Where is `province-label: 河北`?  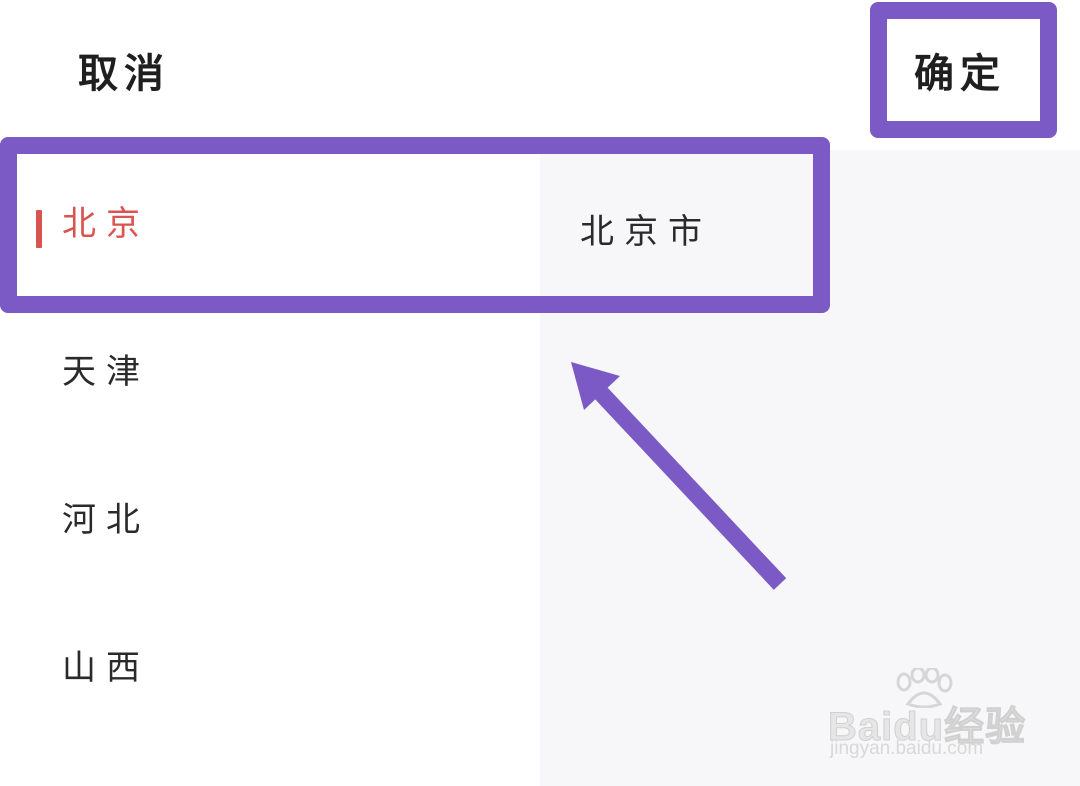 province-label: 河北 is located at coordinates (106, 520).